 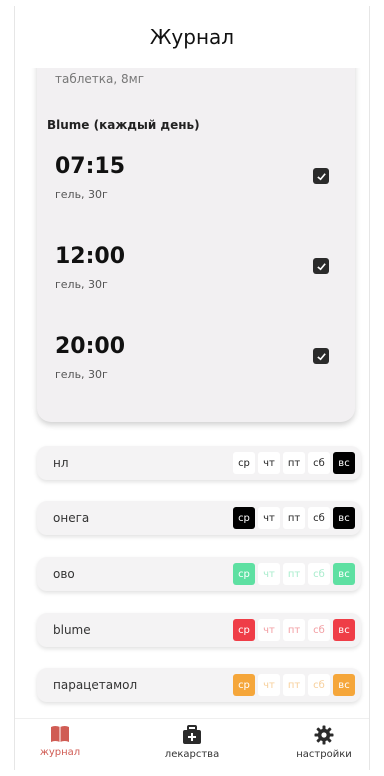 What do you see at coordinates (61, 463) in the screenshot?
I see `medicine-name: нл` at bounding box center [61, 463].